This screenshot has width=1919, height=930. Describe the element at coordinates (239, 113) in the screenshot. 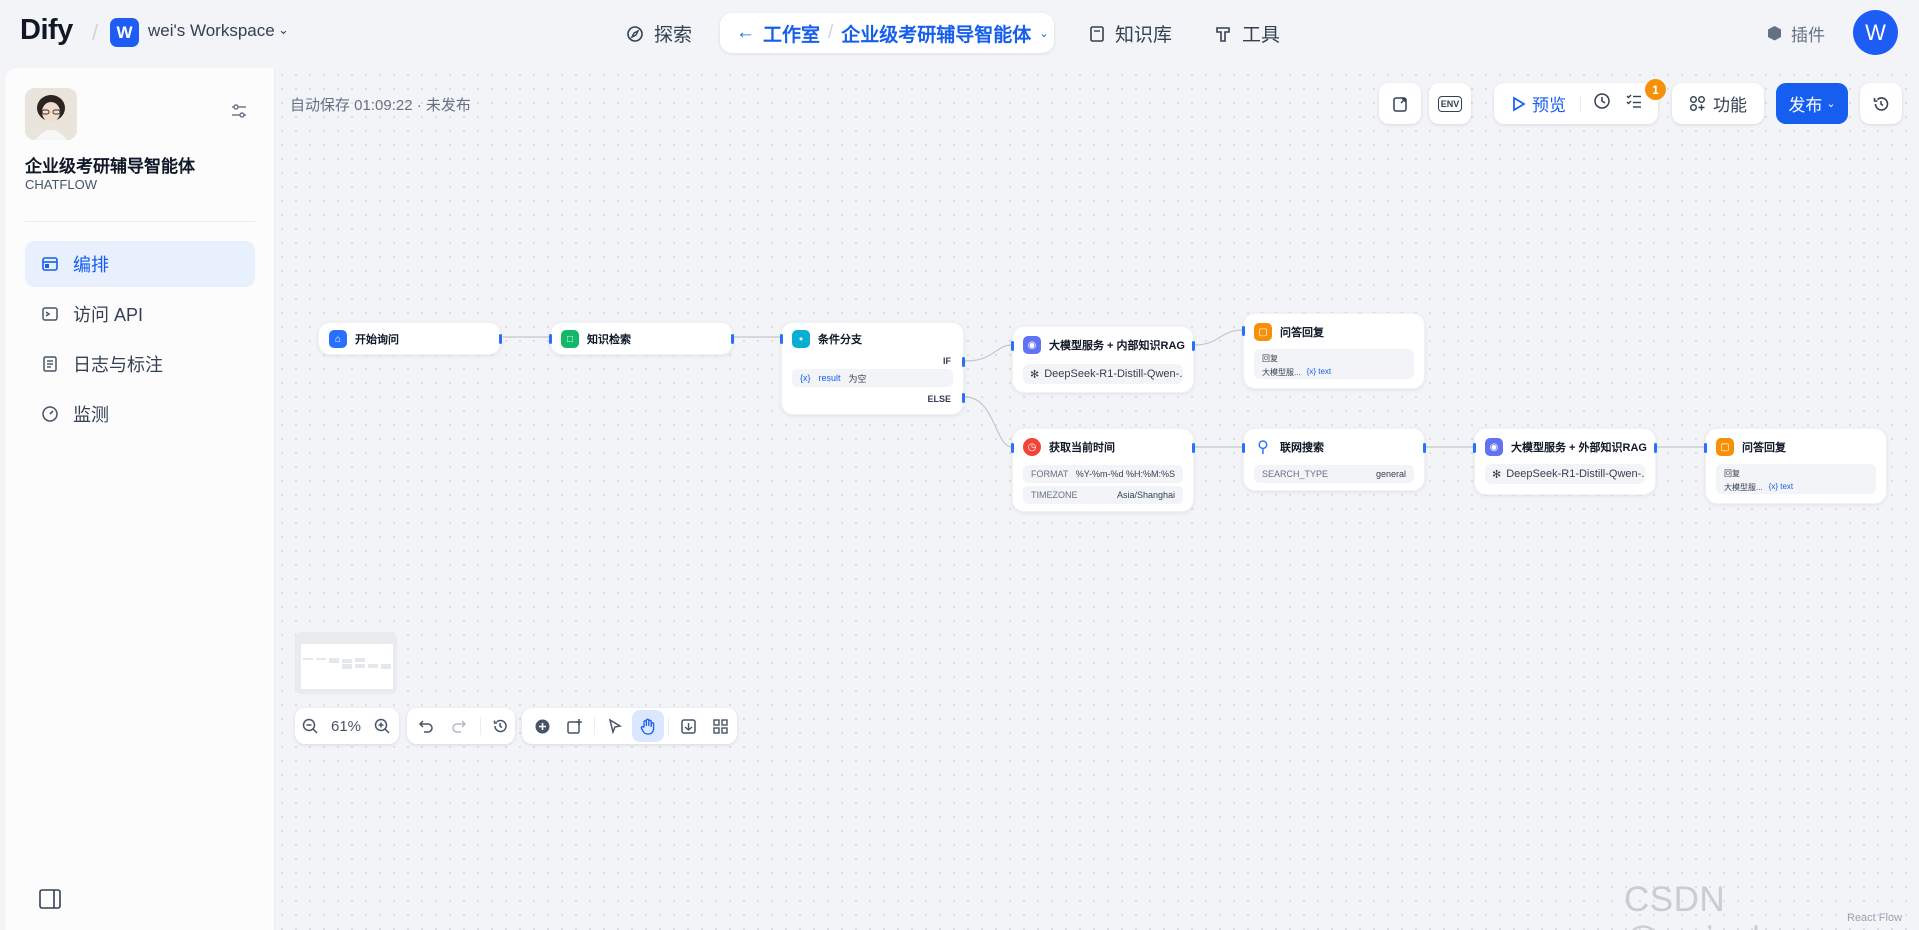

I see `app-settings-icon` at that location.